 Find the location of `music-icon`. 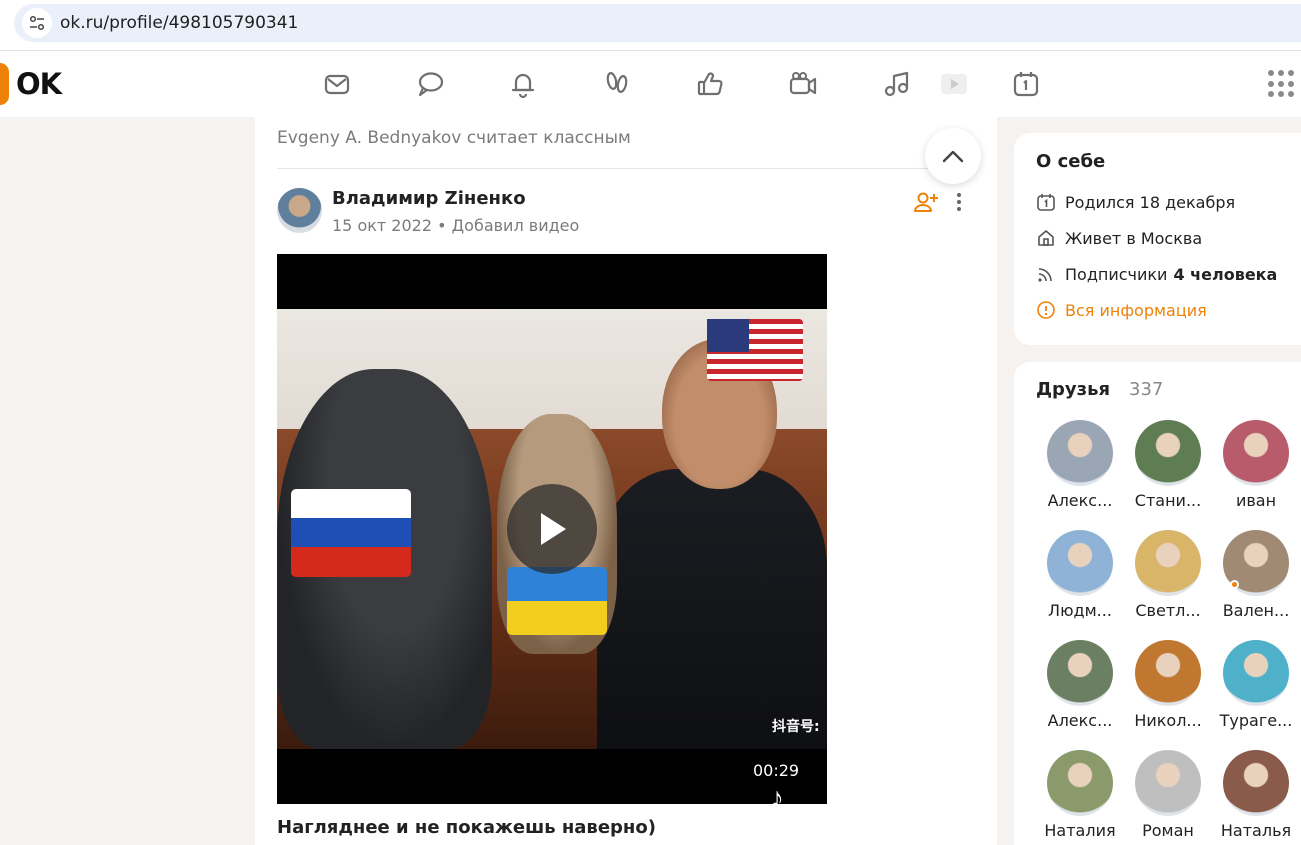

music-icon is located at coordinates (896, 84).